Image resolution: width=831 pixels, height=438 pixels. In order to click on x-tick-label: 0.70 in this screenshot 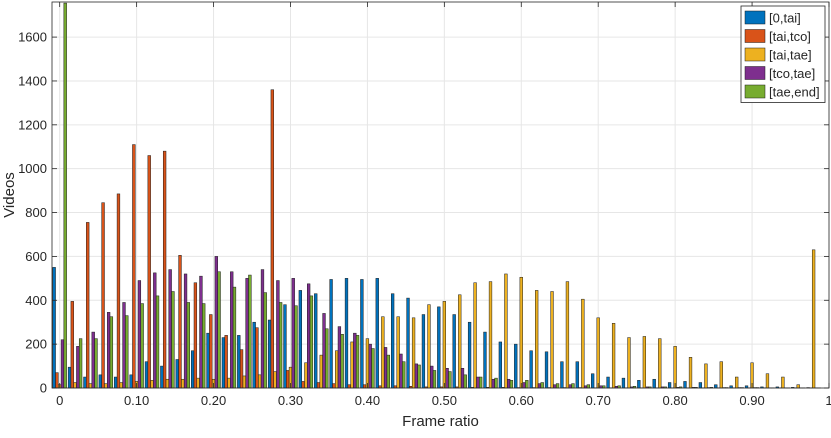, I will do `click(598, 400)`.